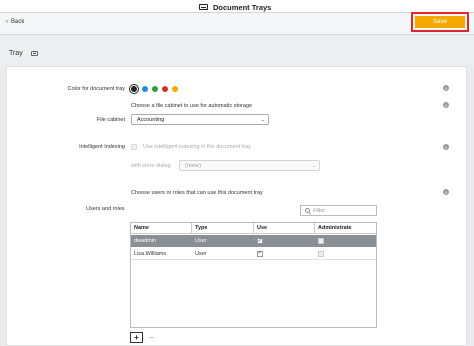 This screenshot has width=474, height=346. I want to click on color-label: Color for document tray, so click(96, 89).